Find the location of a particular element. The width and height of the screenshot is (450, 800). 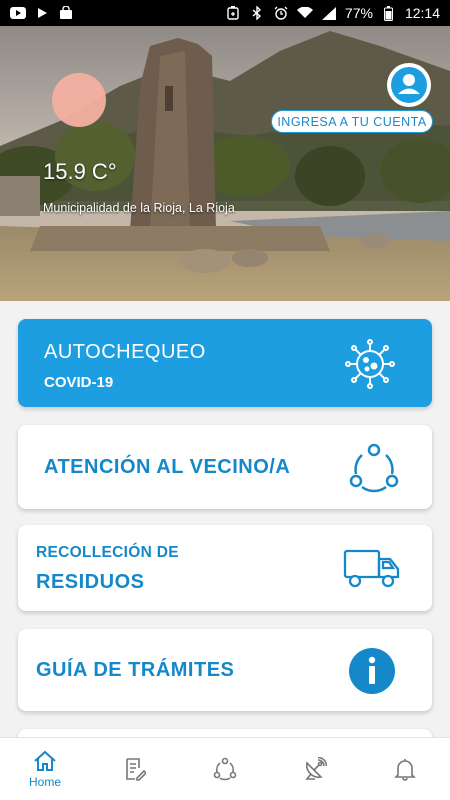

procedures-card-title: GUÍA DE TRÁMITES is located at coordinates (135, 670).